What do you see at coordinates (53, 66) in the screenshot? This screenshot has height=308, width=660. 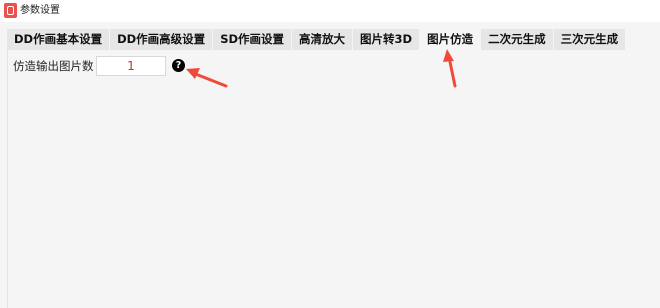 I see `output-count-label: 仿造输出图片数` at bounding box center [53, 66].